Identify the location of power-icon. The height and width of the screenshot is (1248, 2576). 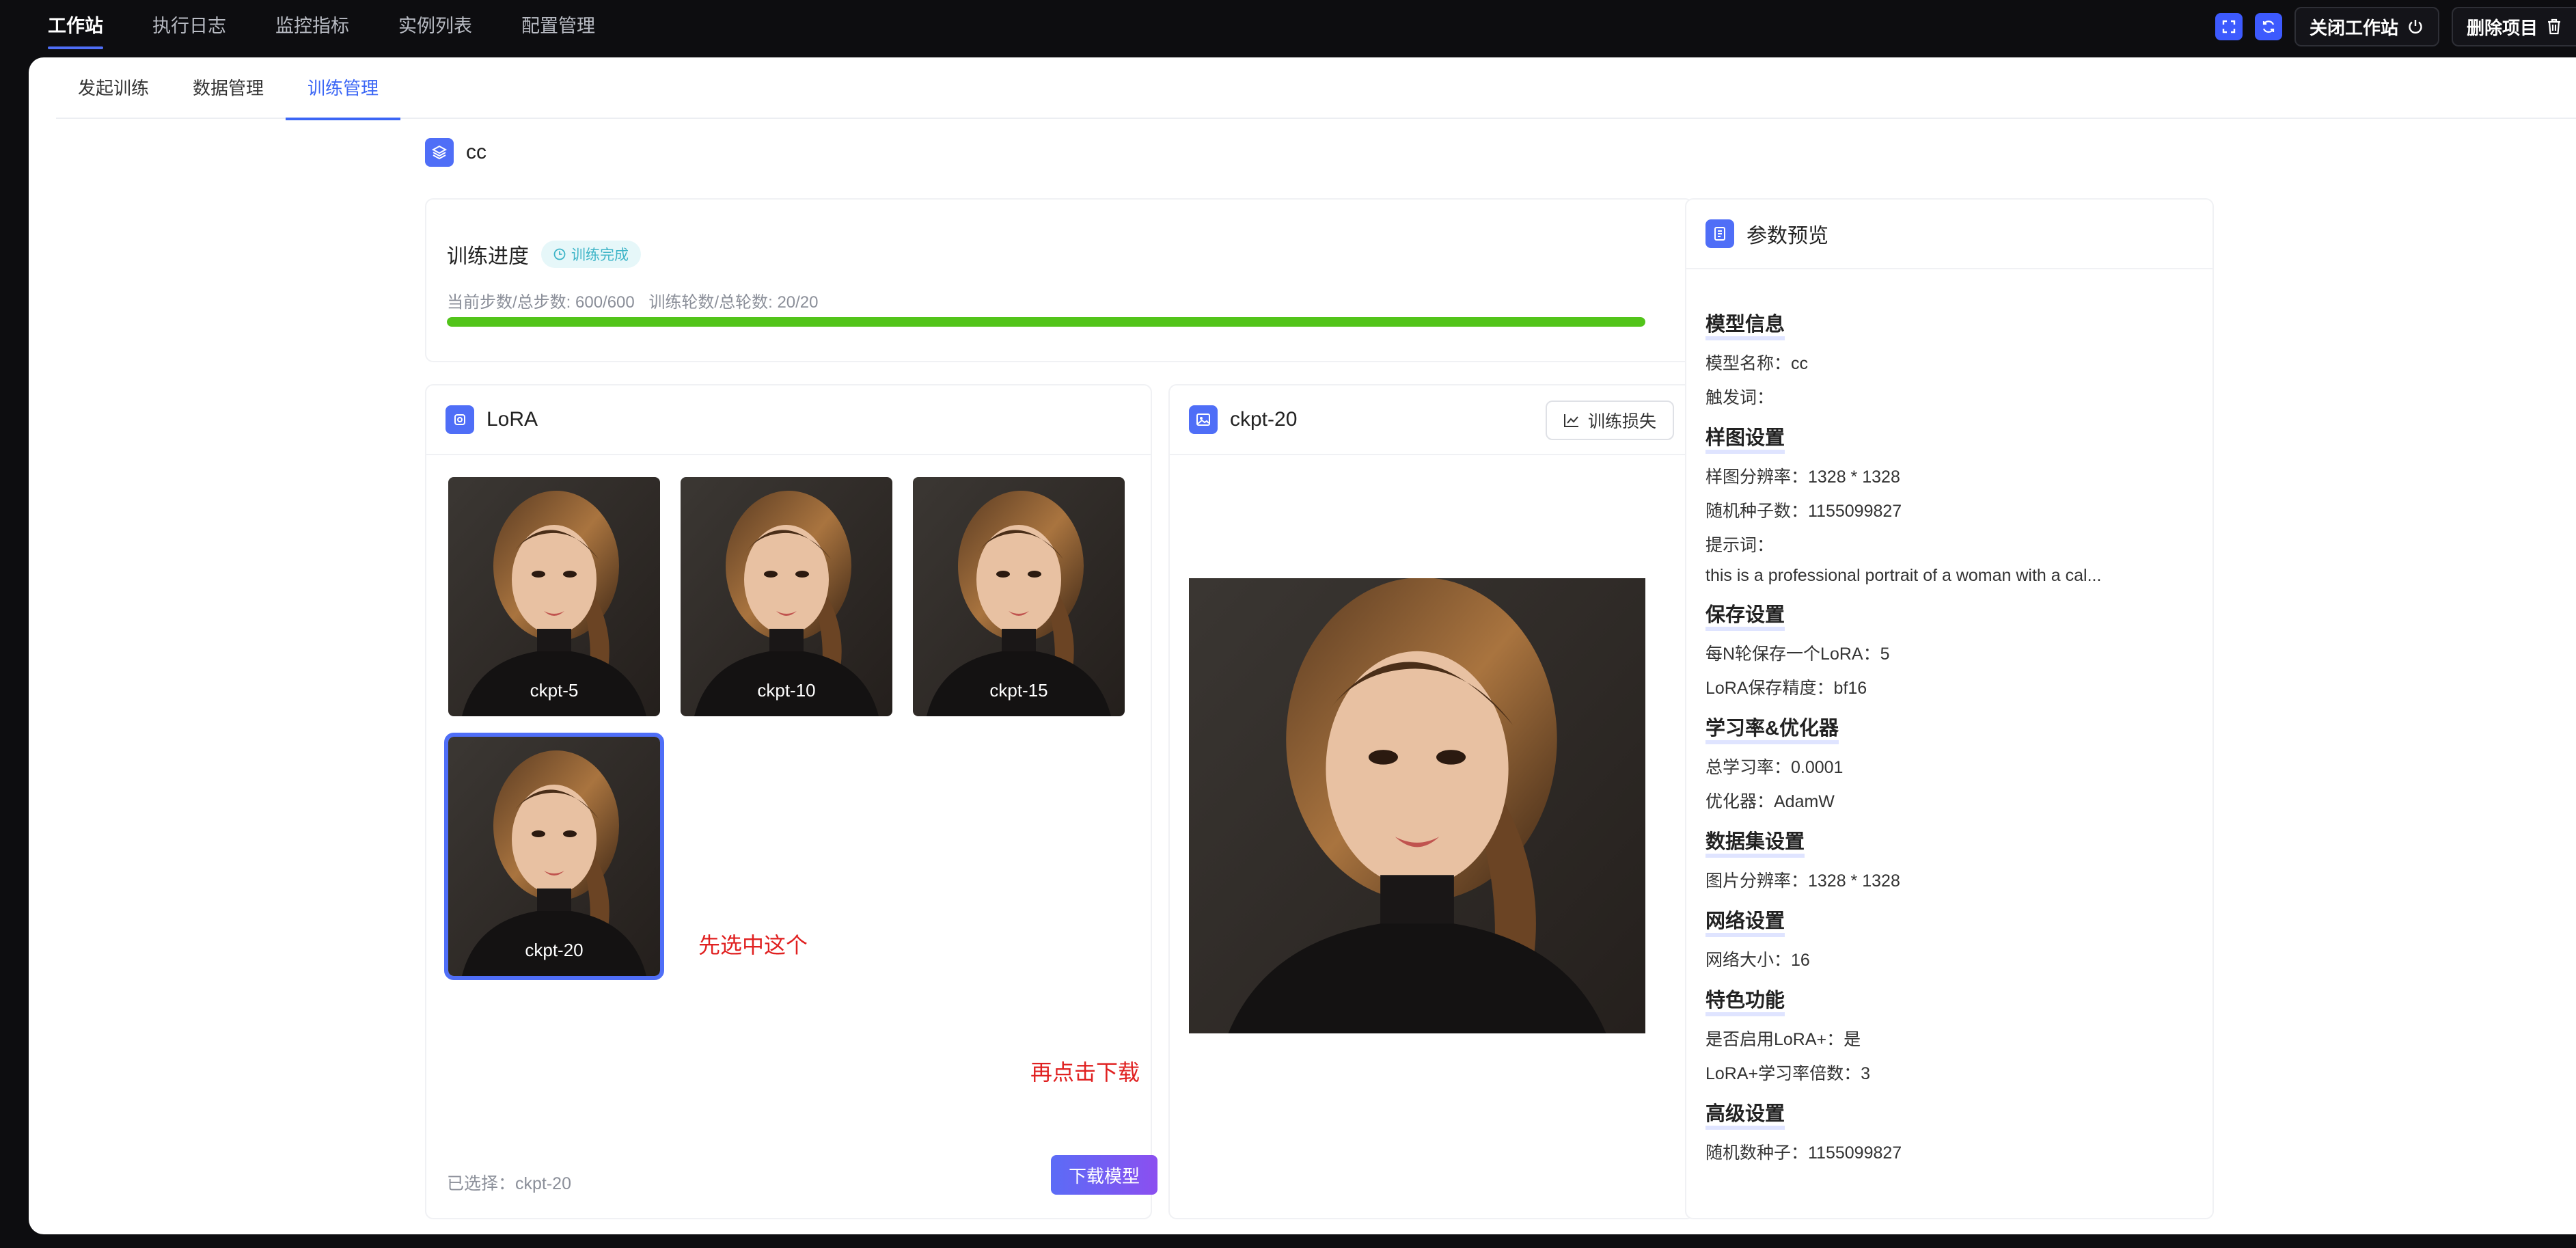
(2415, 27).